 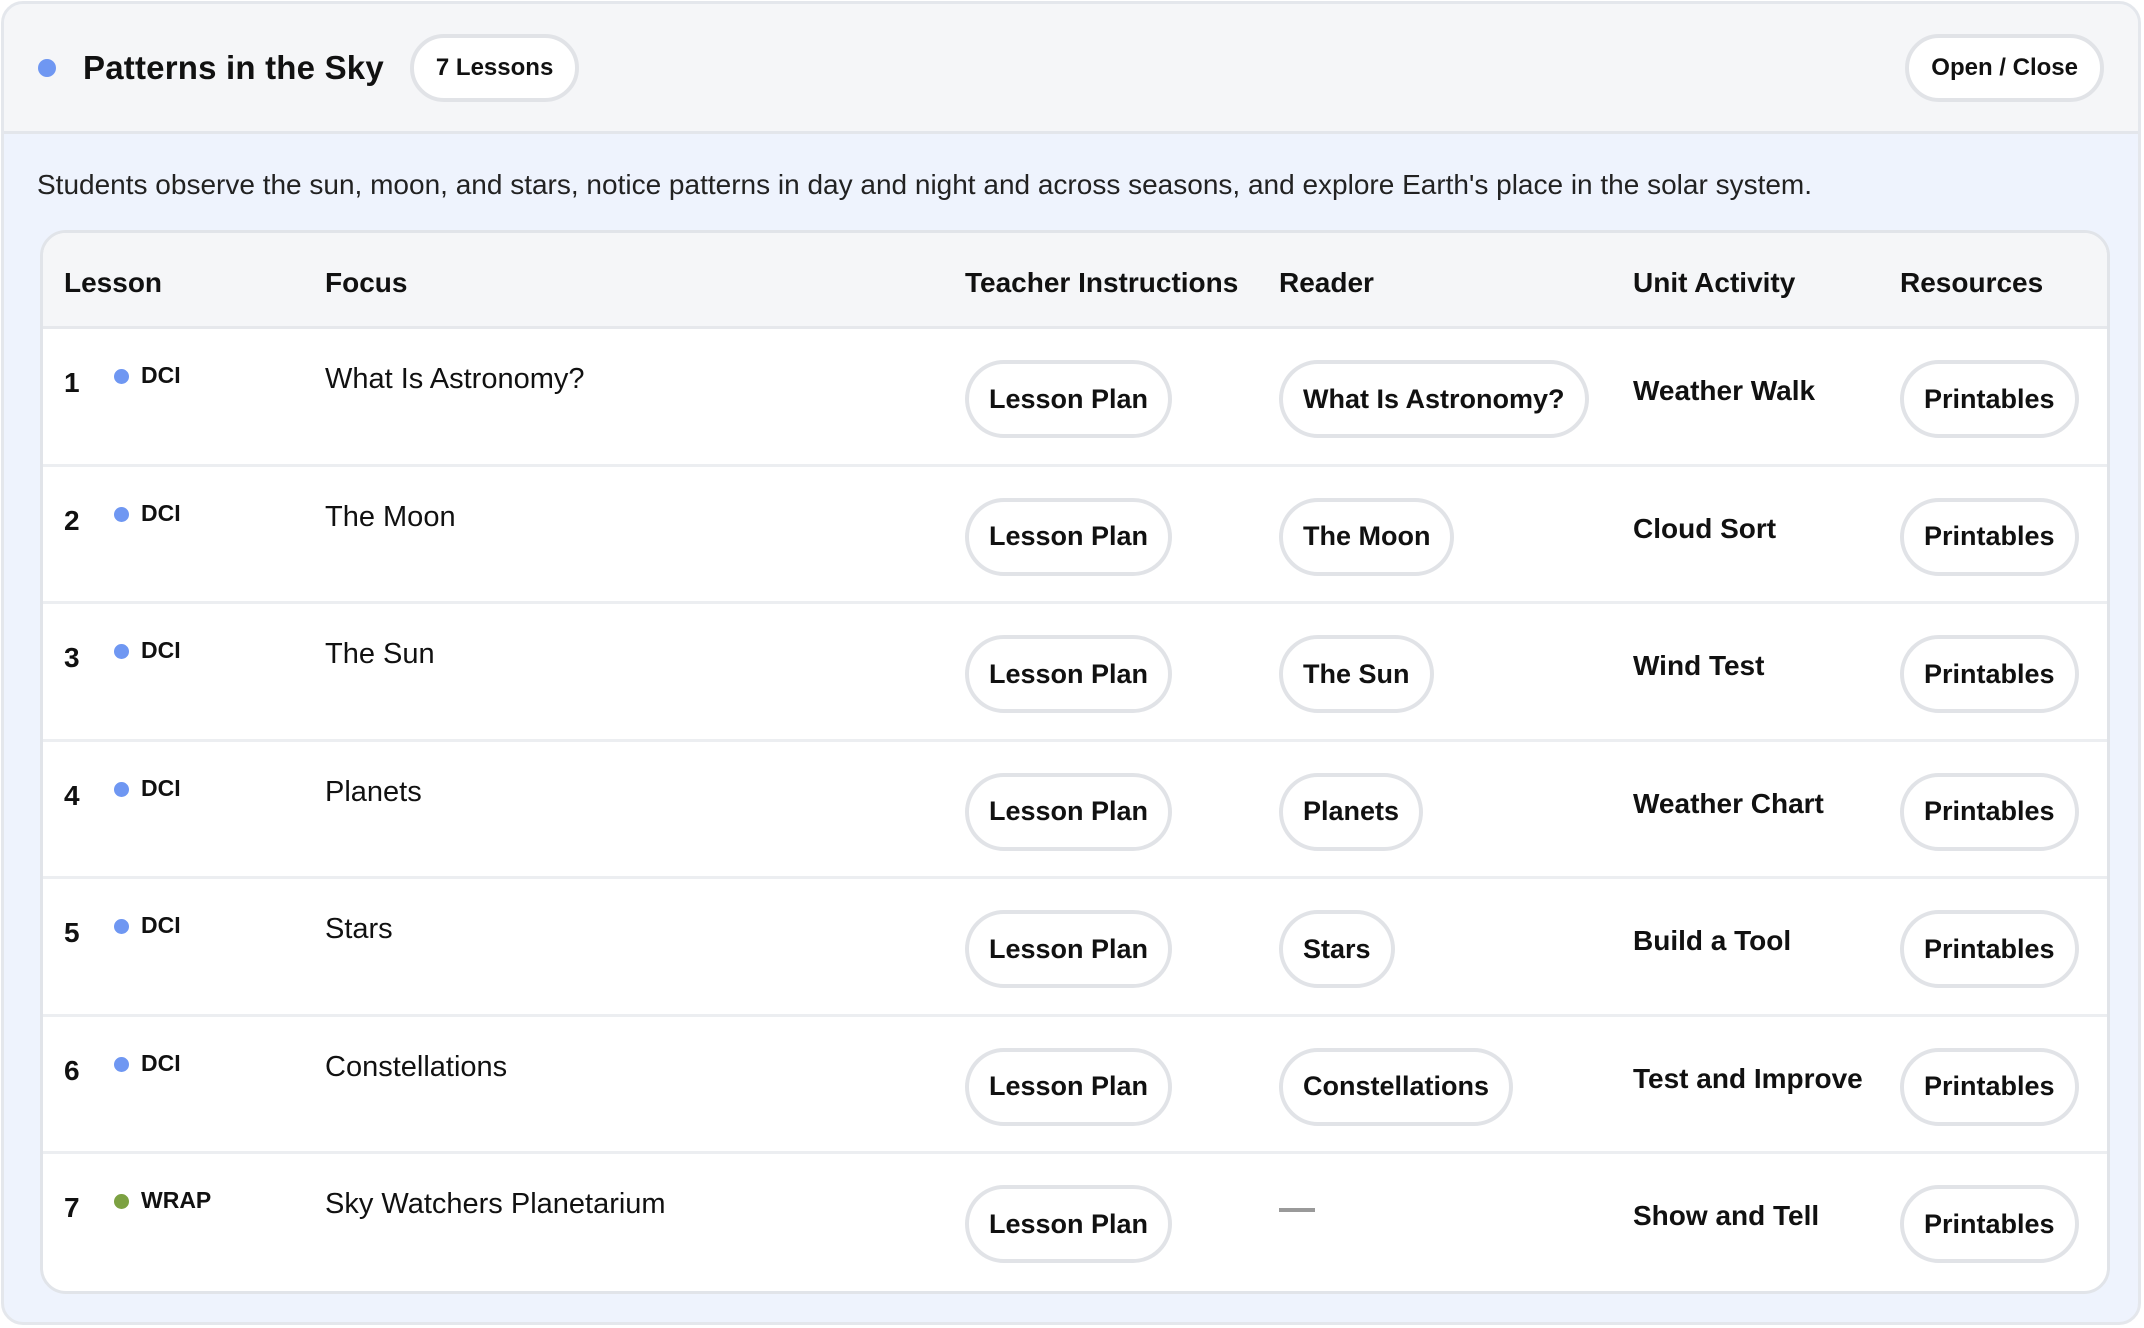 I want to click on header-teacher-instructions: Teacher Instructions, so click(x=1102, y=282).